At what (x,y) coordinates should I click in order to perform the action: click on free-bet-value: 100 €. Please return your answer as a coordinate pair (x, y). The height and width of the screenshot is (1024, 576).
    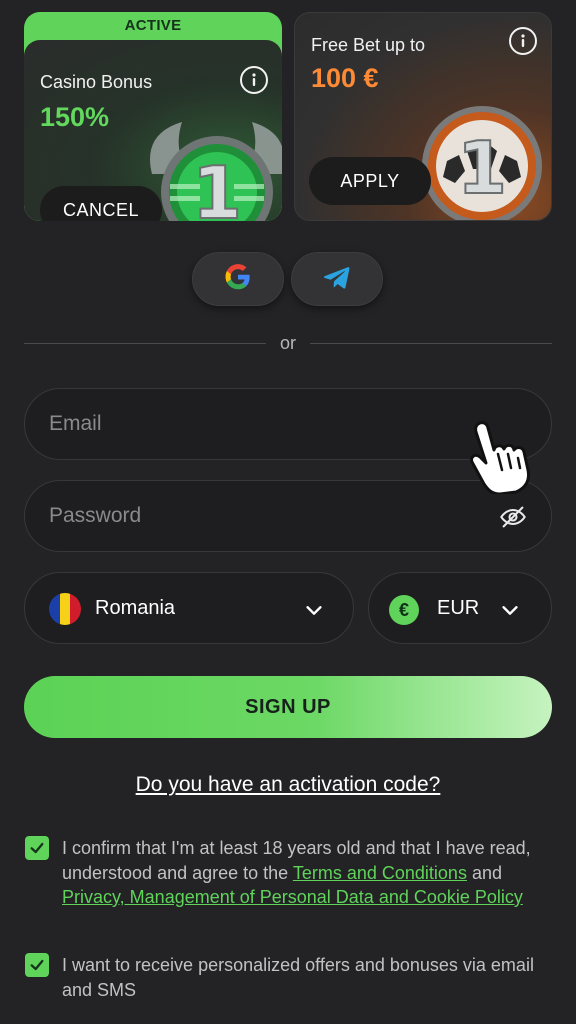
    Looking at the image, I should click on (345, 78).